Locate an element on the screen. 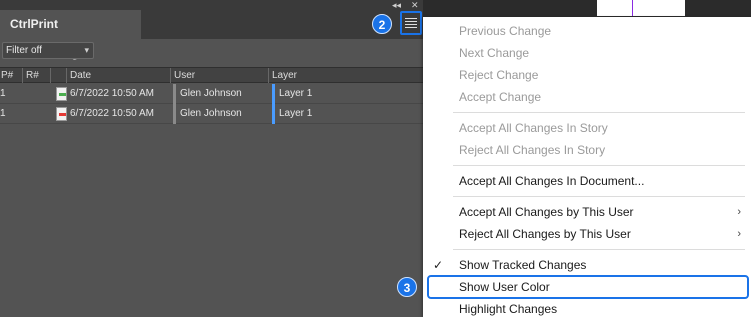  menu-item-reject-all-user: Reject All Changes by This User › is located at coordinates (587, 234).